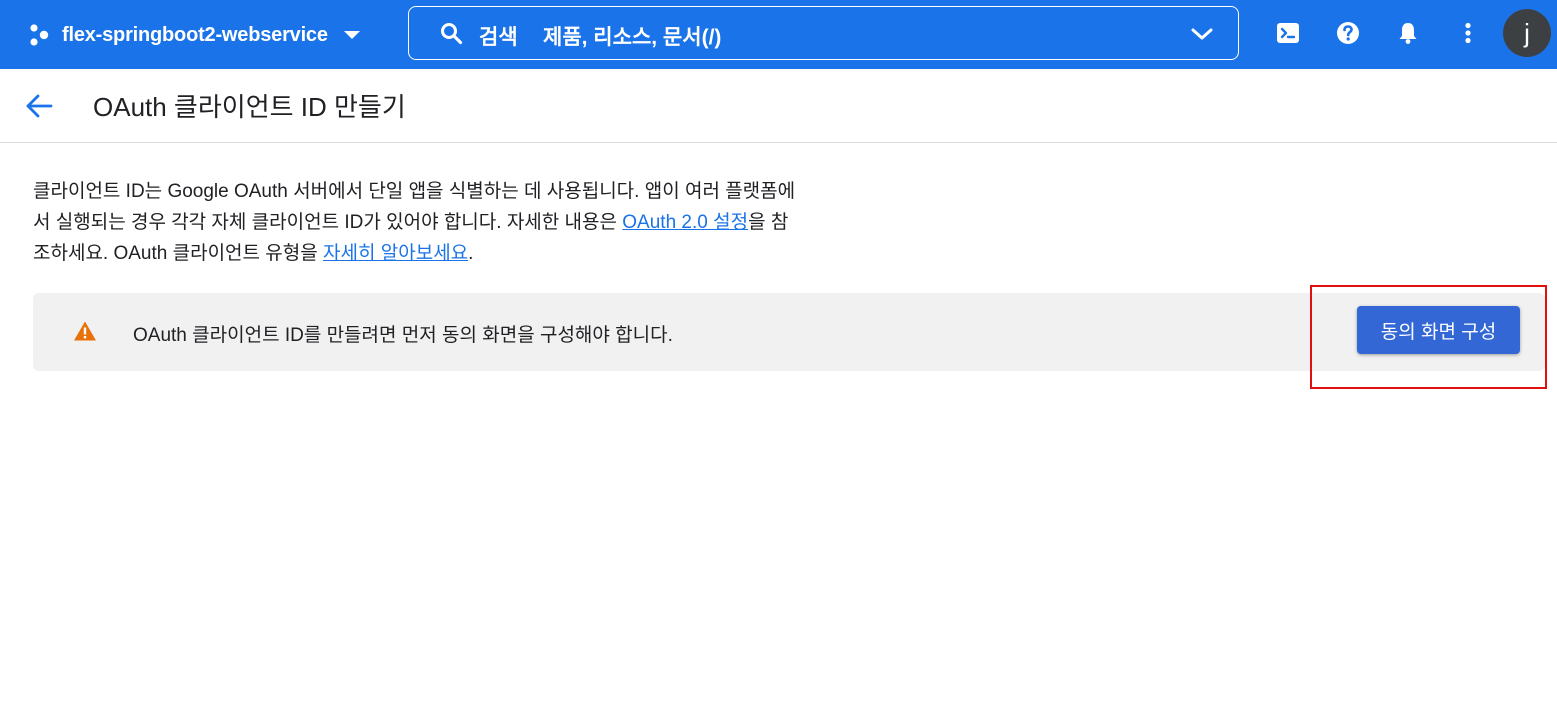  I want to click on warning-icon, so click(85, 331).